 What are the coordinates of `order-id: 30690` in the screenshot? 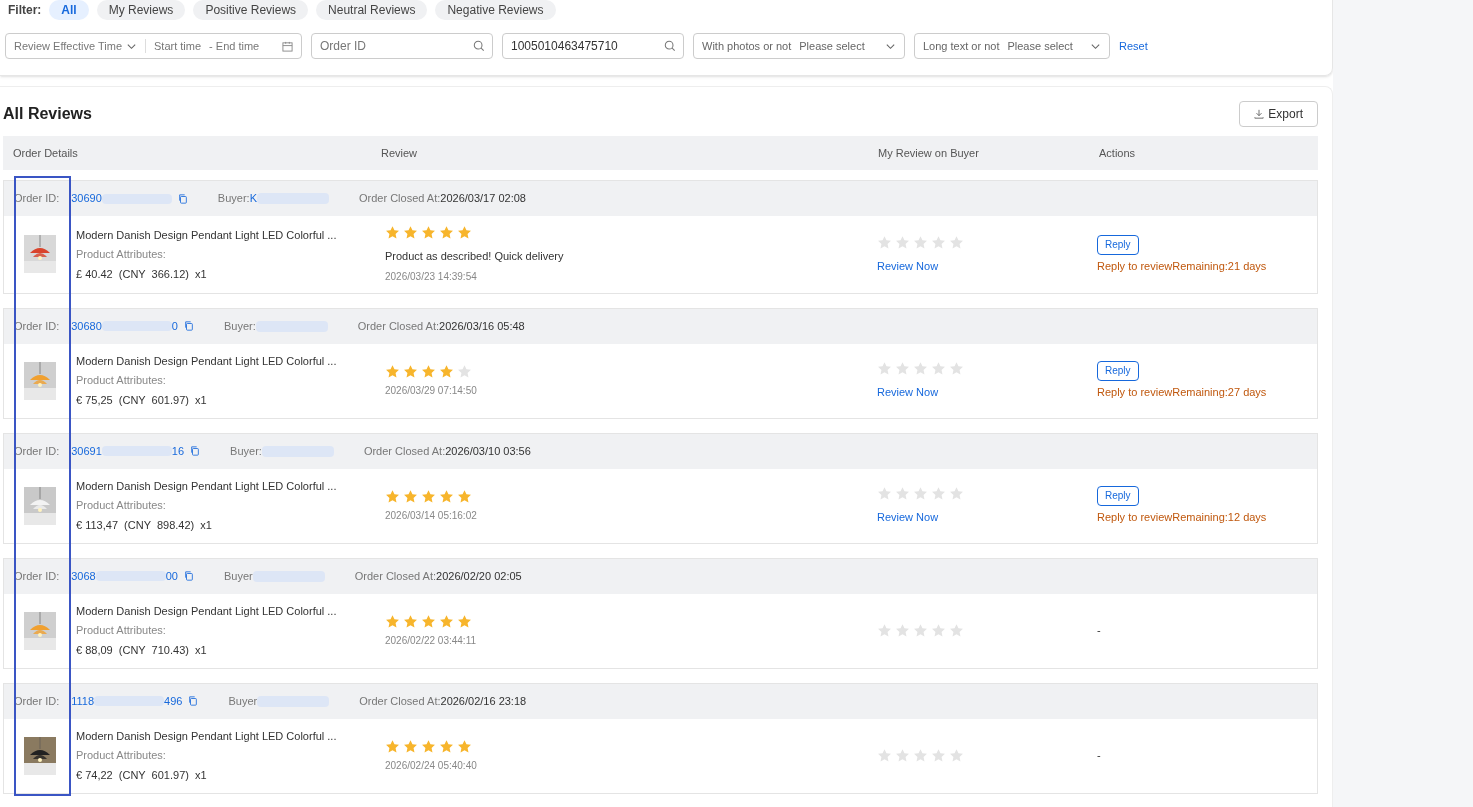 It's located at (86, 198).